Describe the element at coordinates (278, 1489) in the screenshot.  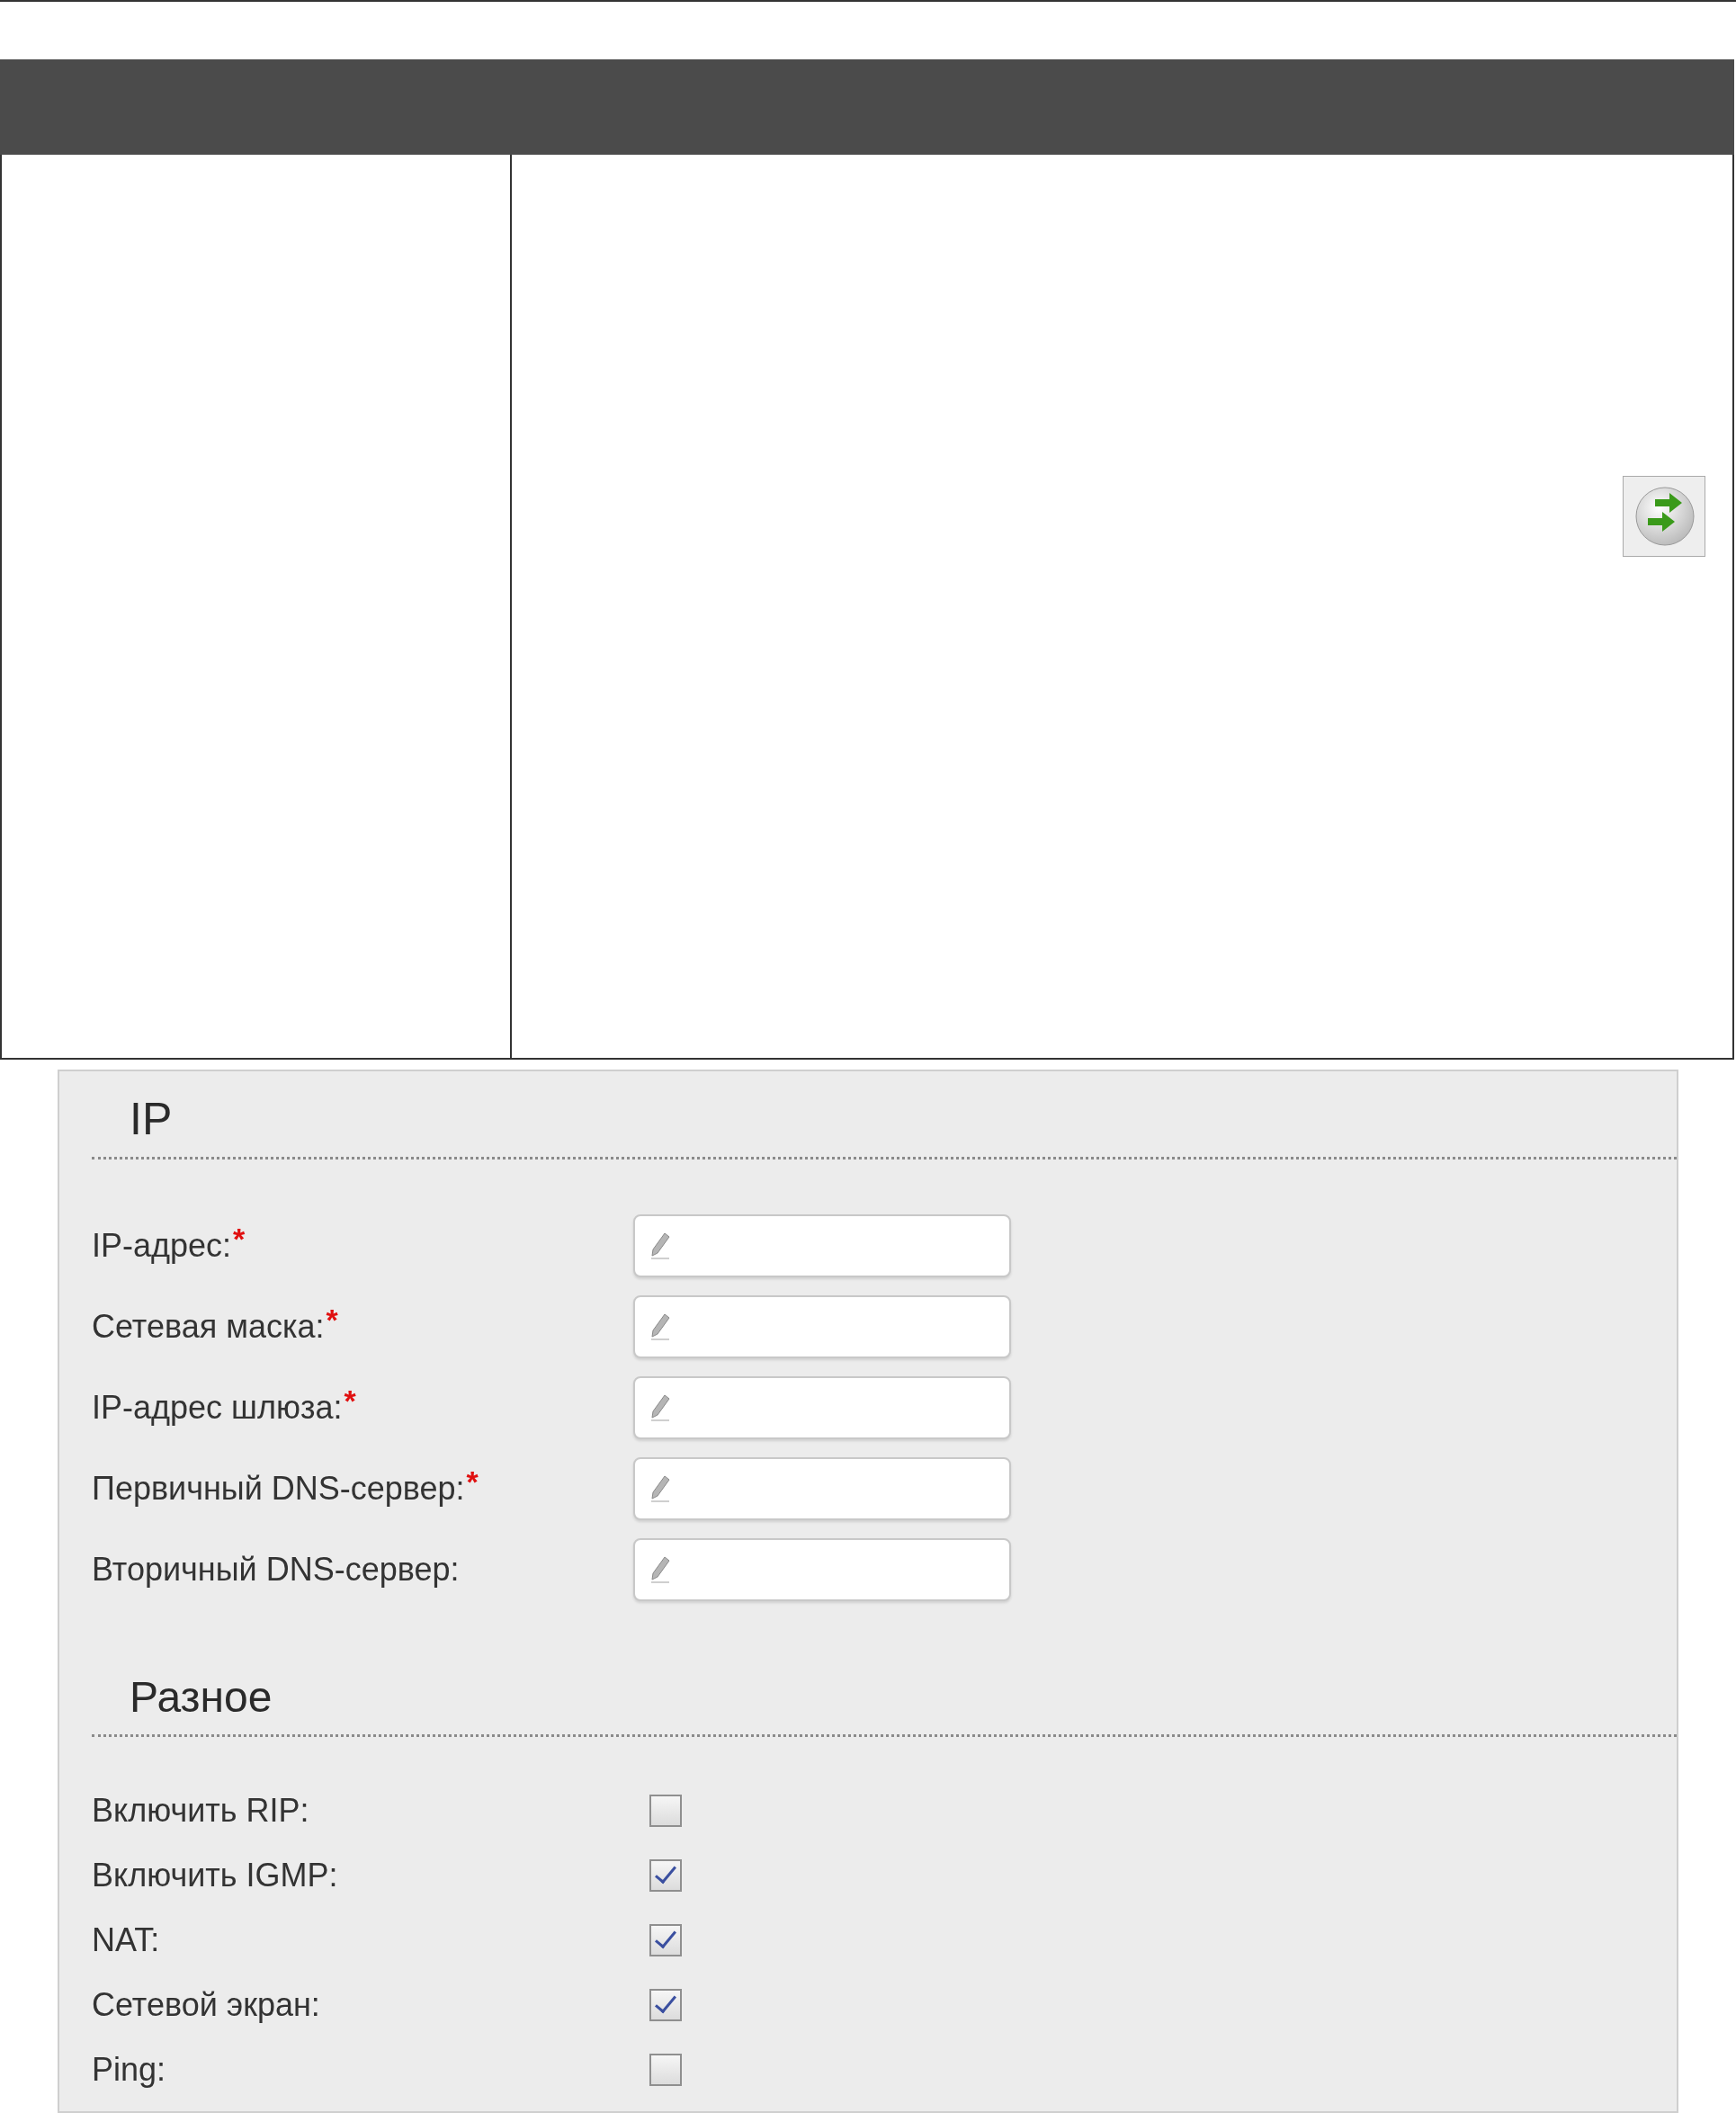
I see `field-label: Первичный DNS-сервер:` at that location.